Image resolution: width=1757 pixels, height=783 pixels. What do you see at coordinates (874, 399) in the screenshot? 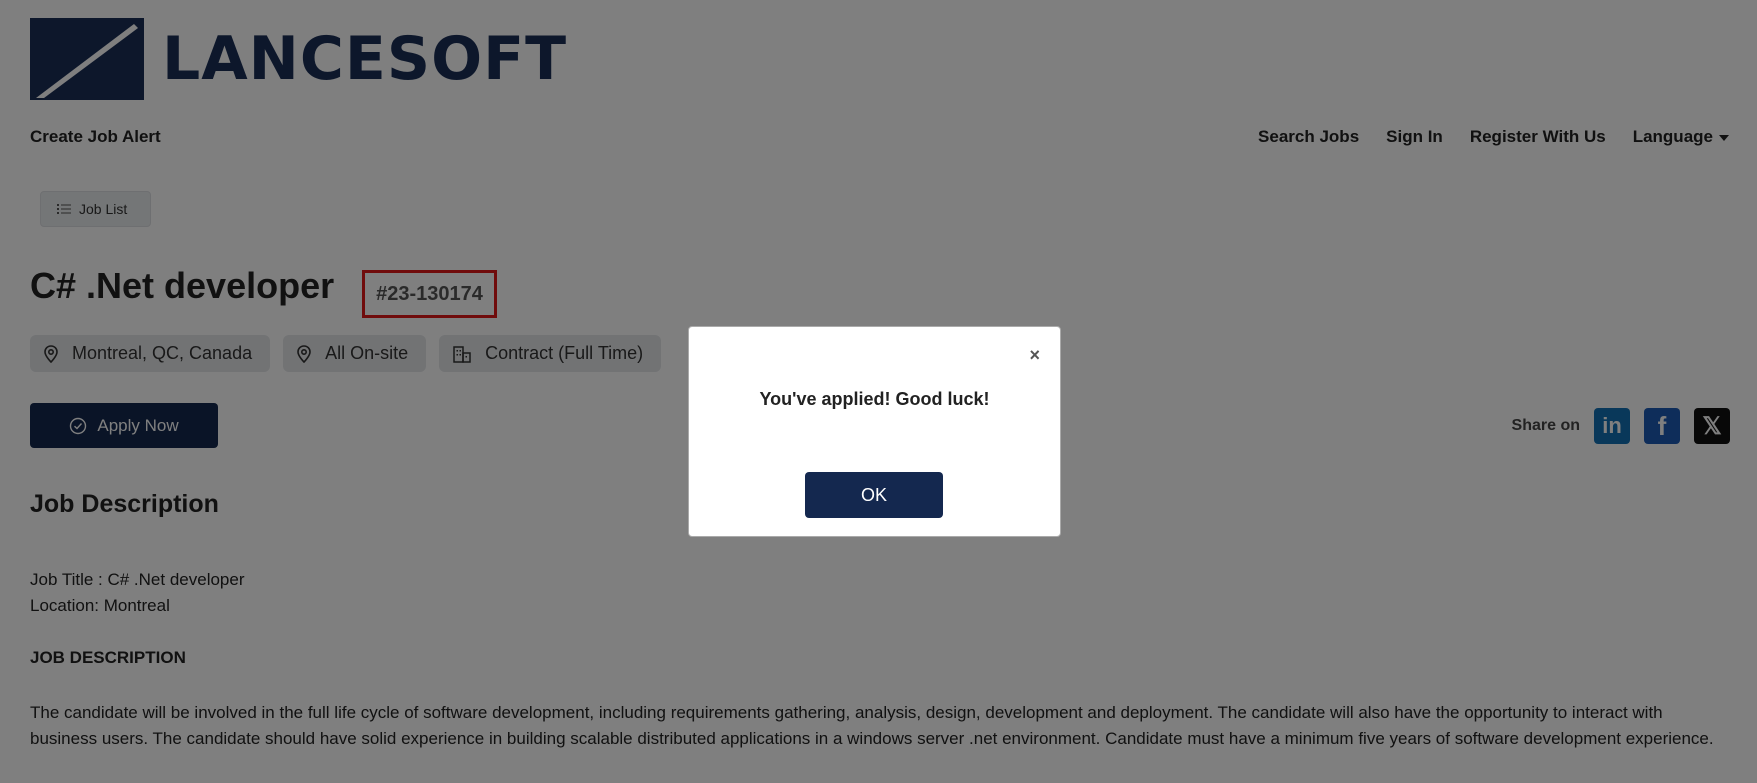
I see `dialog-message: You've applied! Good luck!` at bounding box center [874, 399].